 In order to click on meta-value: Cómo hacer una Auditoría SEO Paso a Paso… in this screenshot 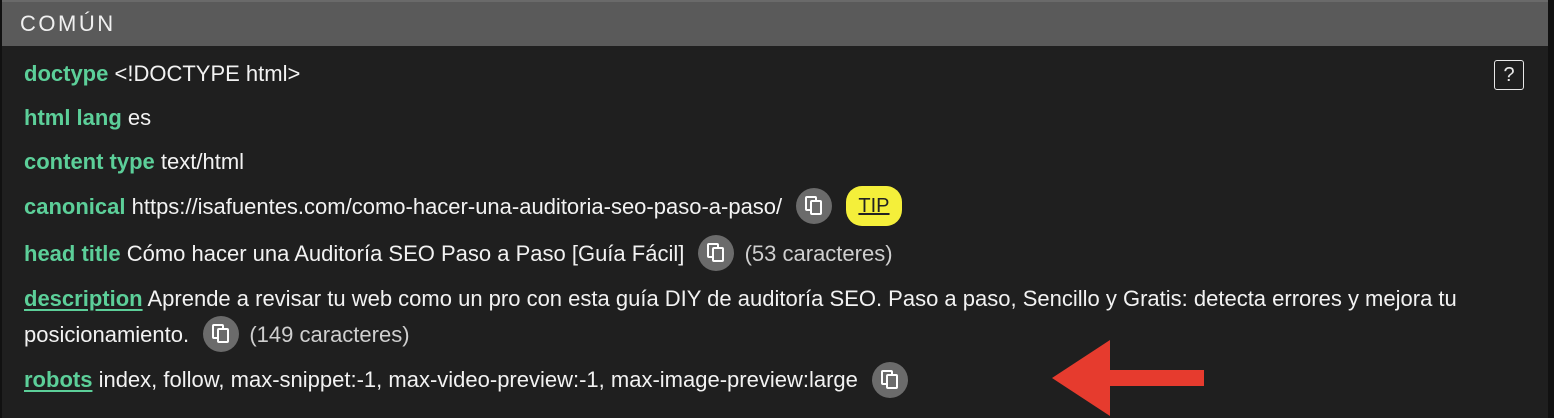, I will do `click(405, 253)`.